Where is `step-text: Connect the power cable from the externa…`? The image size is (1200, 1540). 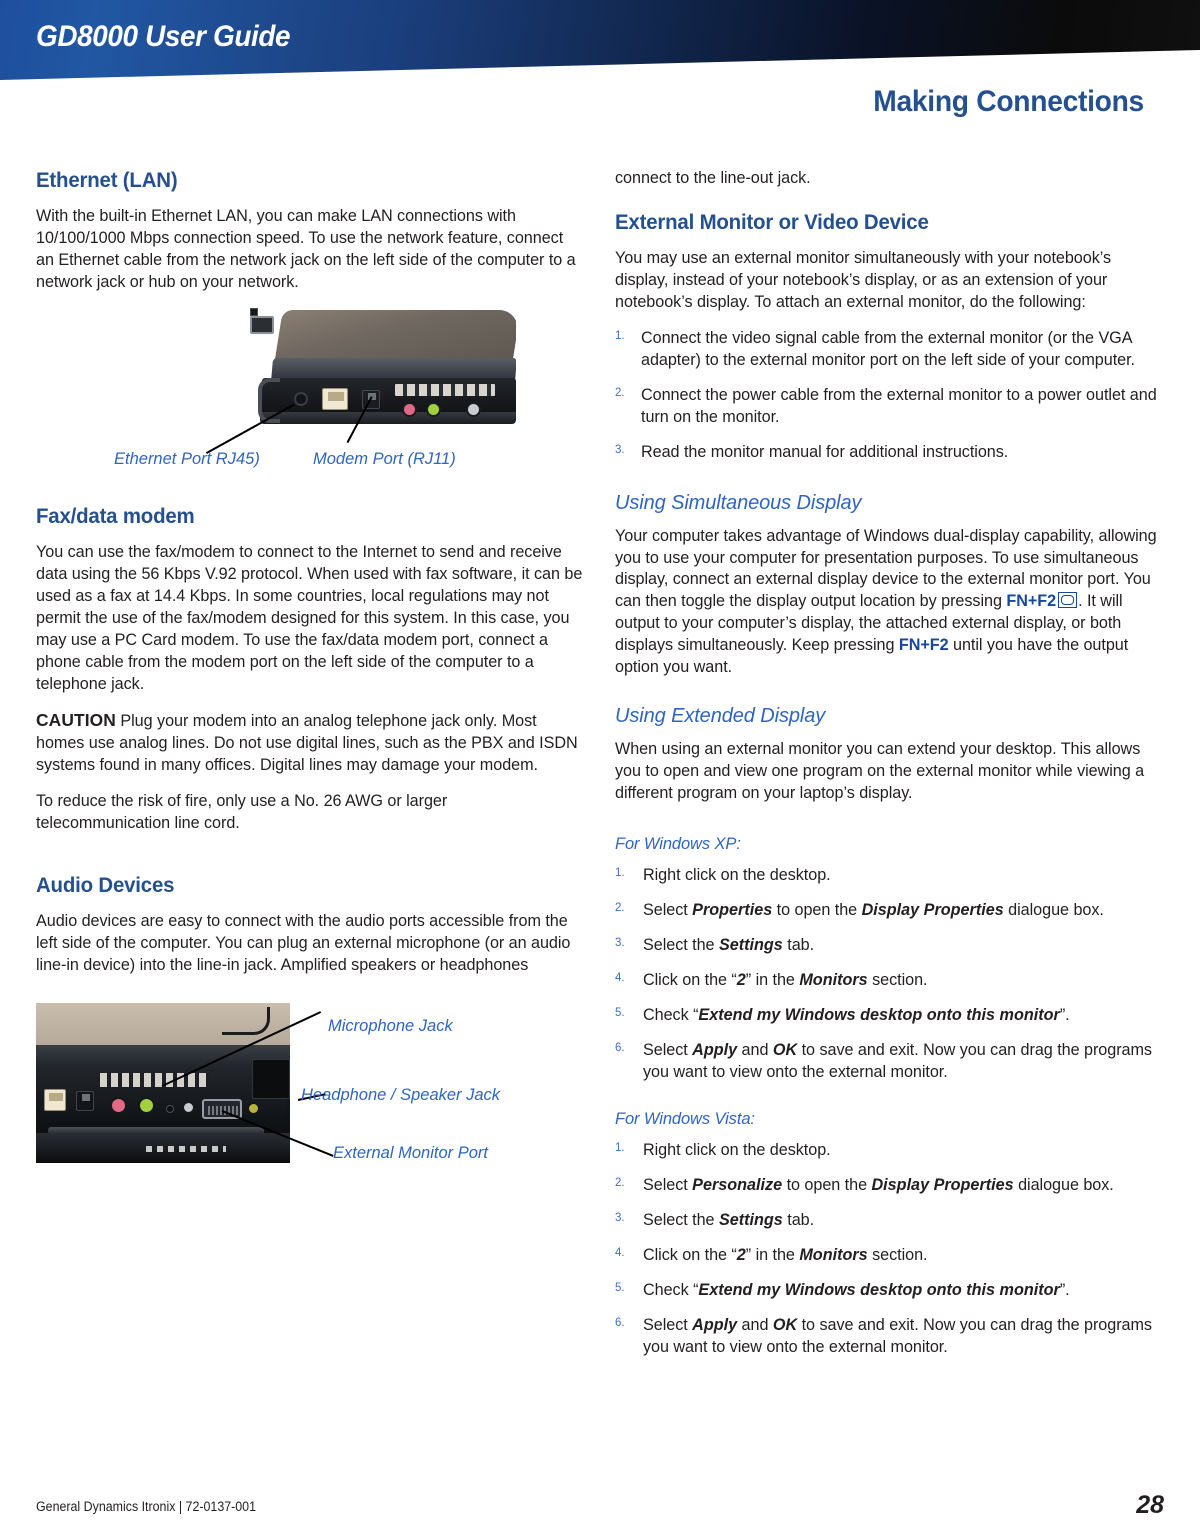
step-text: Connect the power cable from the externa… is located at coordinates (899, 405).